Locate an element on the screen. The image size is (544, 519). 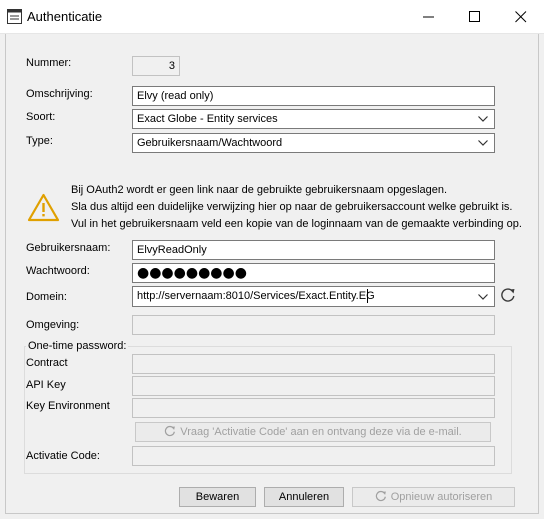
close-icon is located at coordinates (521, 17).